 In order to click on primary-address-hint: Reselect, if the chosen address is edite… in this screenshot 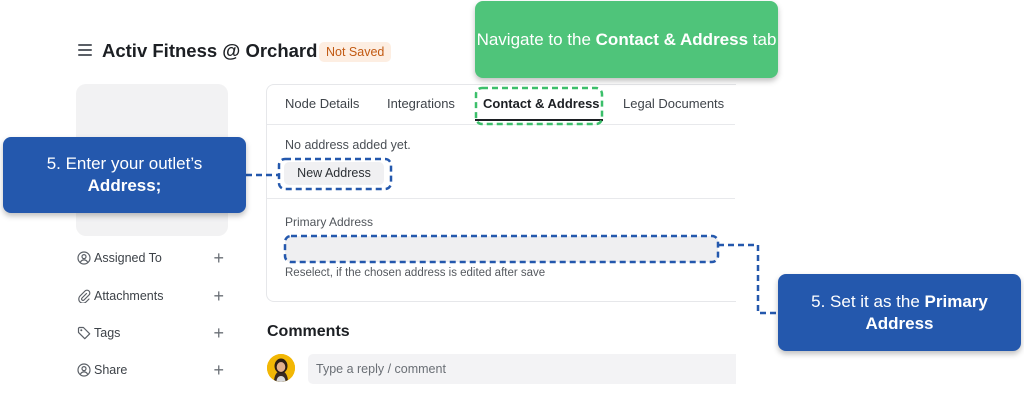, I will do `click(415, 273)`.